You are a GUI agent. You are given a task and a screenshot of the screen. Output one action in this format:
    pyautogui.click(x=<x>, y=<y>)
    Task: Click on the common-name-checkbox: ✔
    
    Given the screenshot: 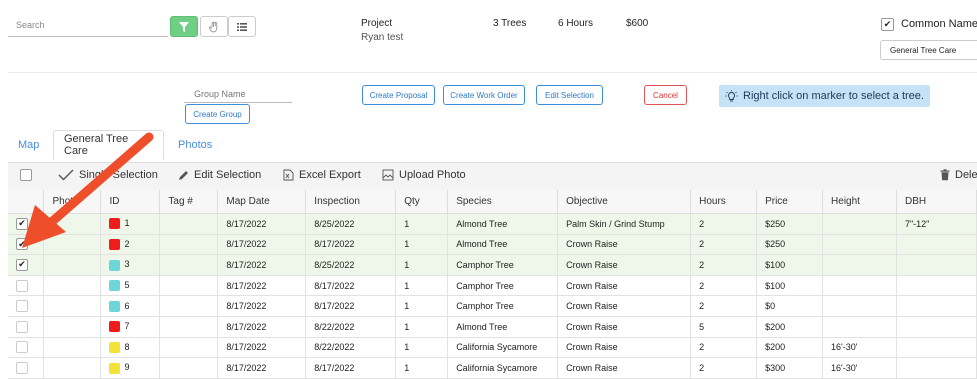 What is the action you would take?
    pyautogui.click(x=887, y=24)
    